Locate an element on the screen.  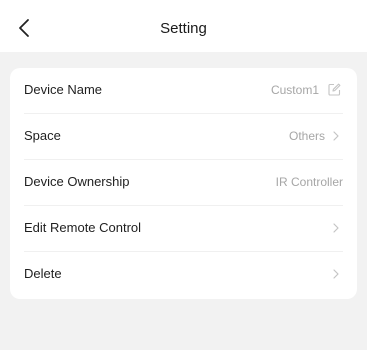
edit-remote-control-label: Edit Remote Control is located at coordinates (83, 227).